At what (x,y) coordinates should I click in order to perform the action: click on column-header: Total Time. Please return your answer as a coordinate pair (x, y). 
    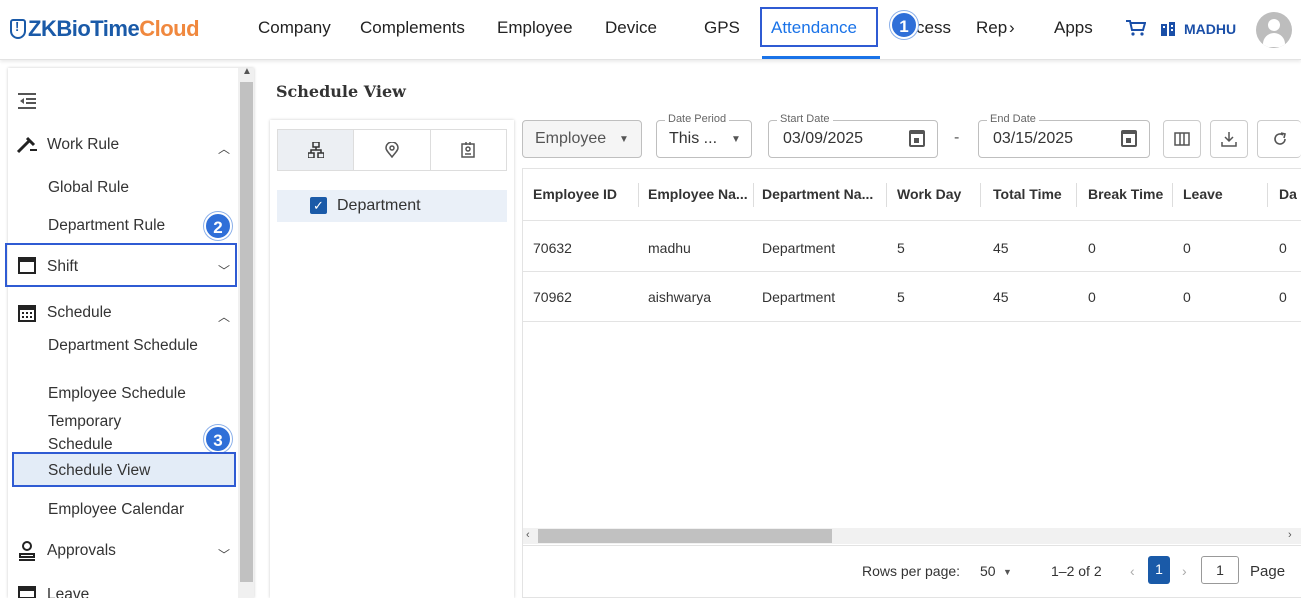
    Looking at the image, I should click on (1027, 194).